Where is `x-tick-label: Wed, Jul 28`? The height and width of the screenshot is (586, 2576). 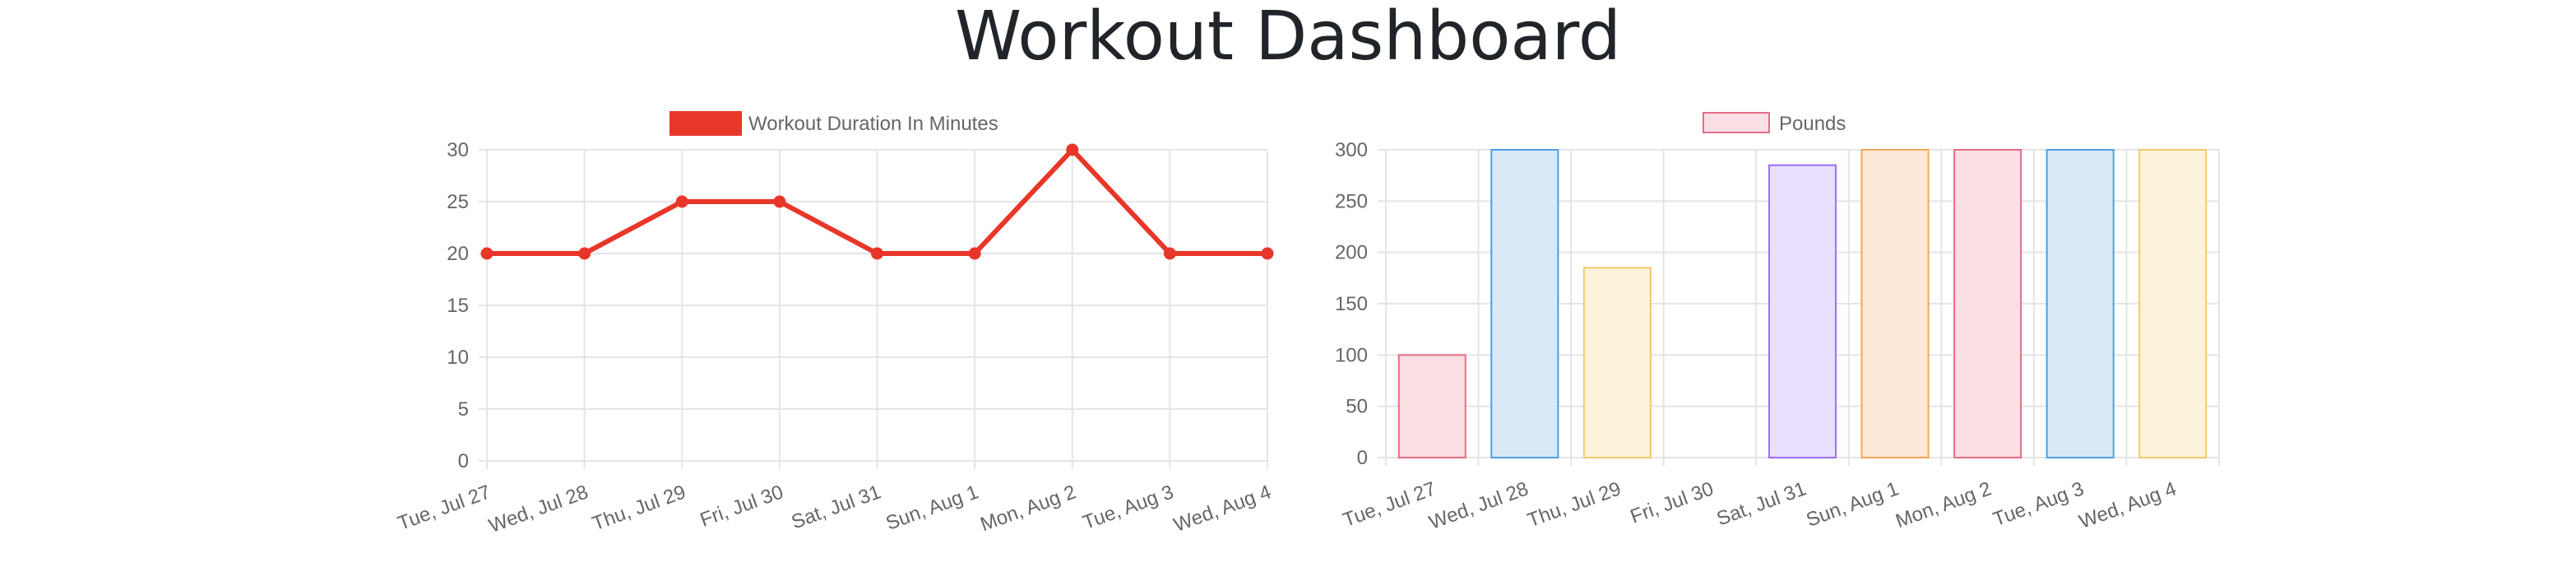
x-tick-label: Wed, Jul 28 is located at coordinates (1479, 505).